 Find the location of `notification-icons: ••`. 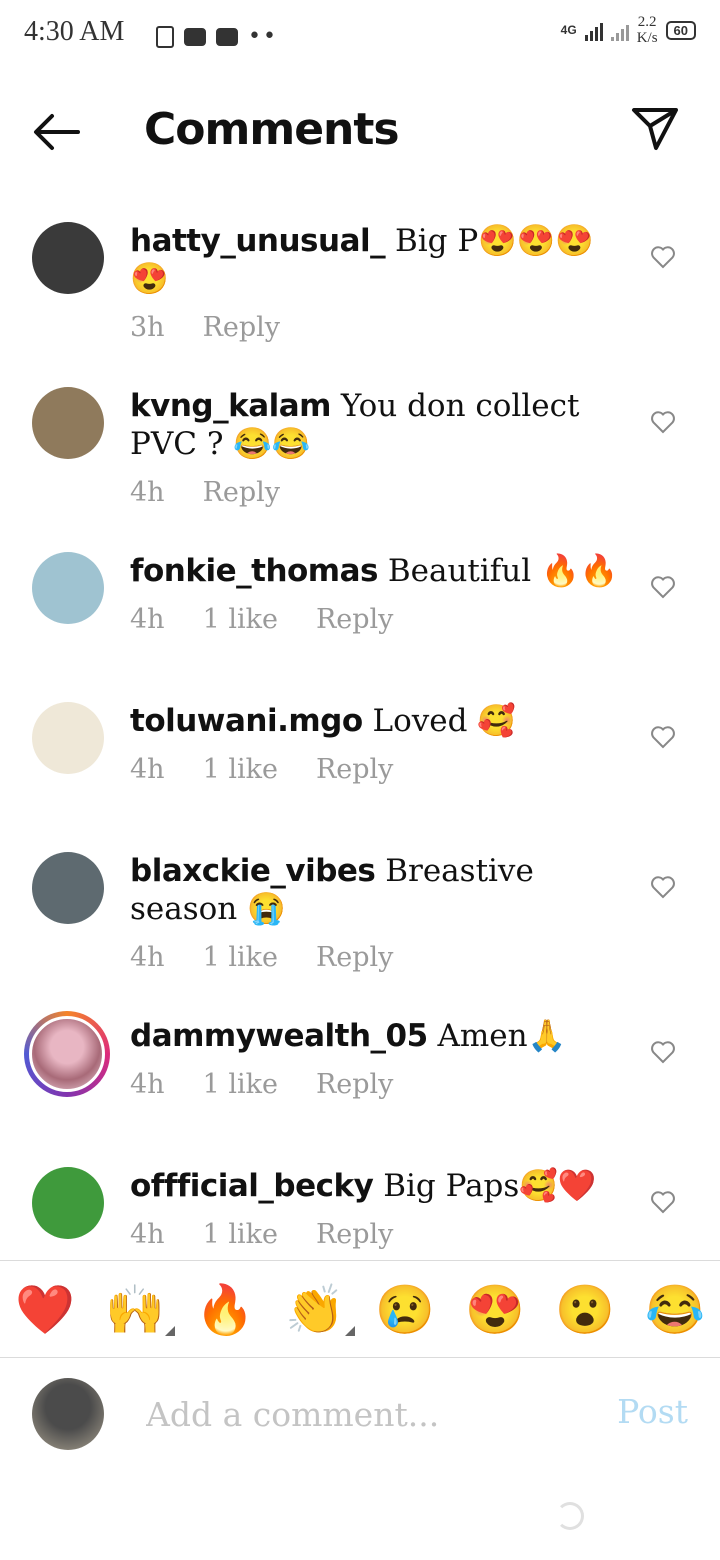

notification-icons: •• is located at coordinates (217, 36).